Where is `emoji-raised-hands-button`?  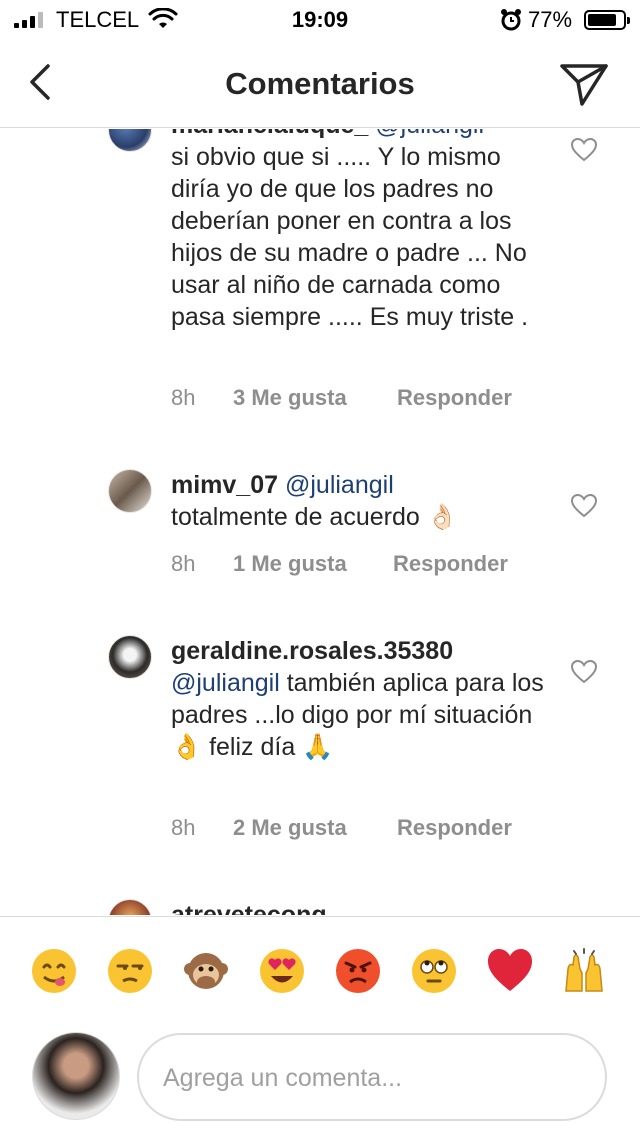 emoji-raised-hands-button is located at coordinates (584, 971).